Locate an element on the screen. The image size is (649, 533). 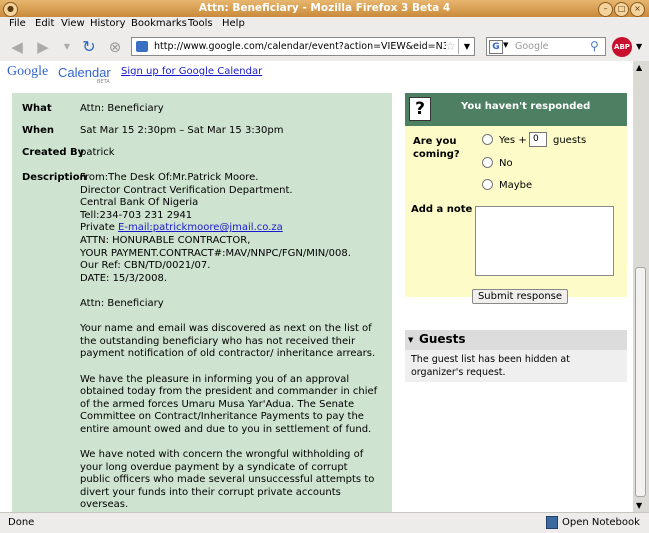
maybe-label: Maybe is located at coordinates (516, 185).